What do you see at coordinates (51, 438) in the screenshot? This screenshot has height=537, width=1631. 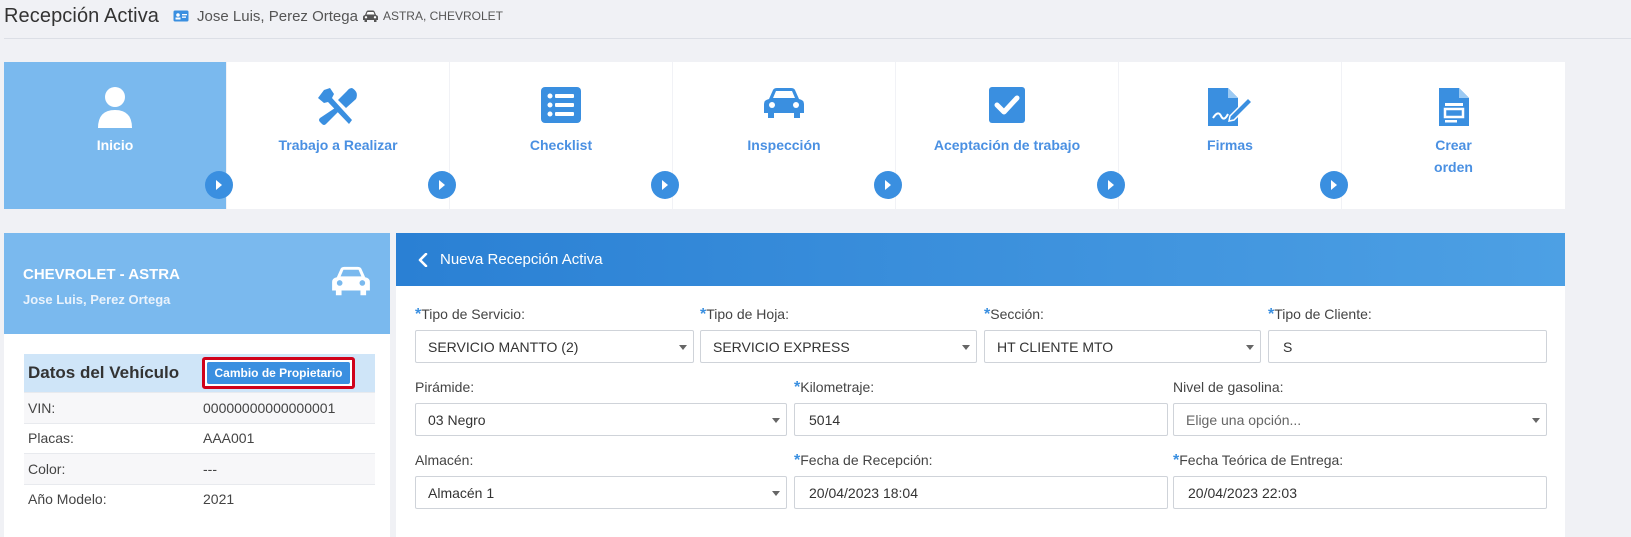 I see `row-label: Placas:` at bounding box center [51, 438].